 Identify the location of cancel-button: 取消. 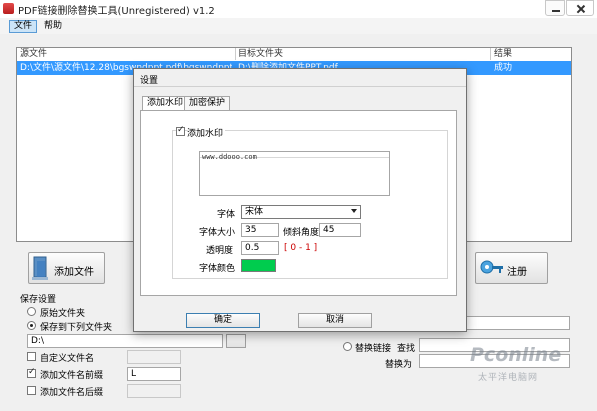
(335, 320).